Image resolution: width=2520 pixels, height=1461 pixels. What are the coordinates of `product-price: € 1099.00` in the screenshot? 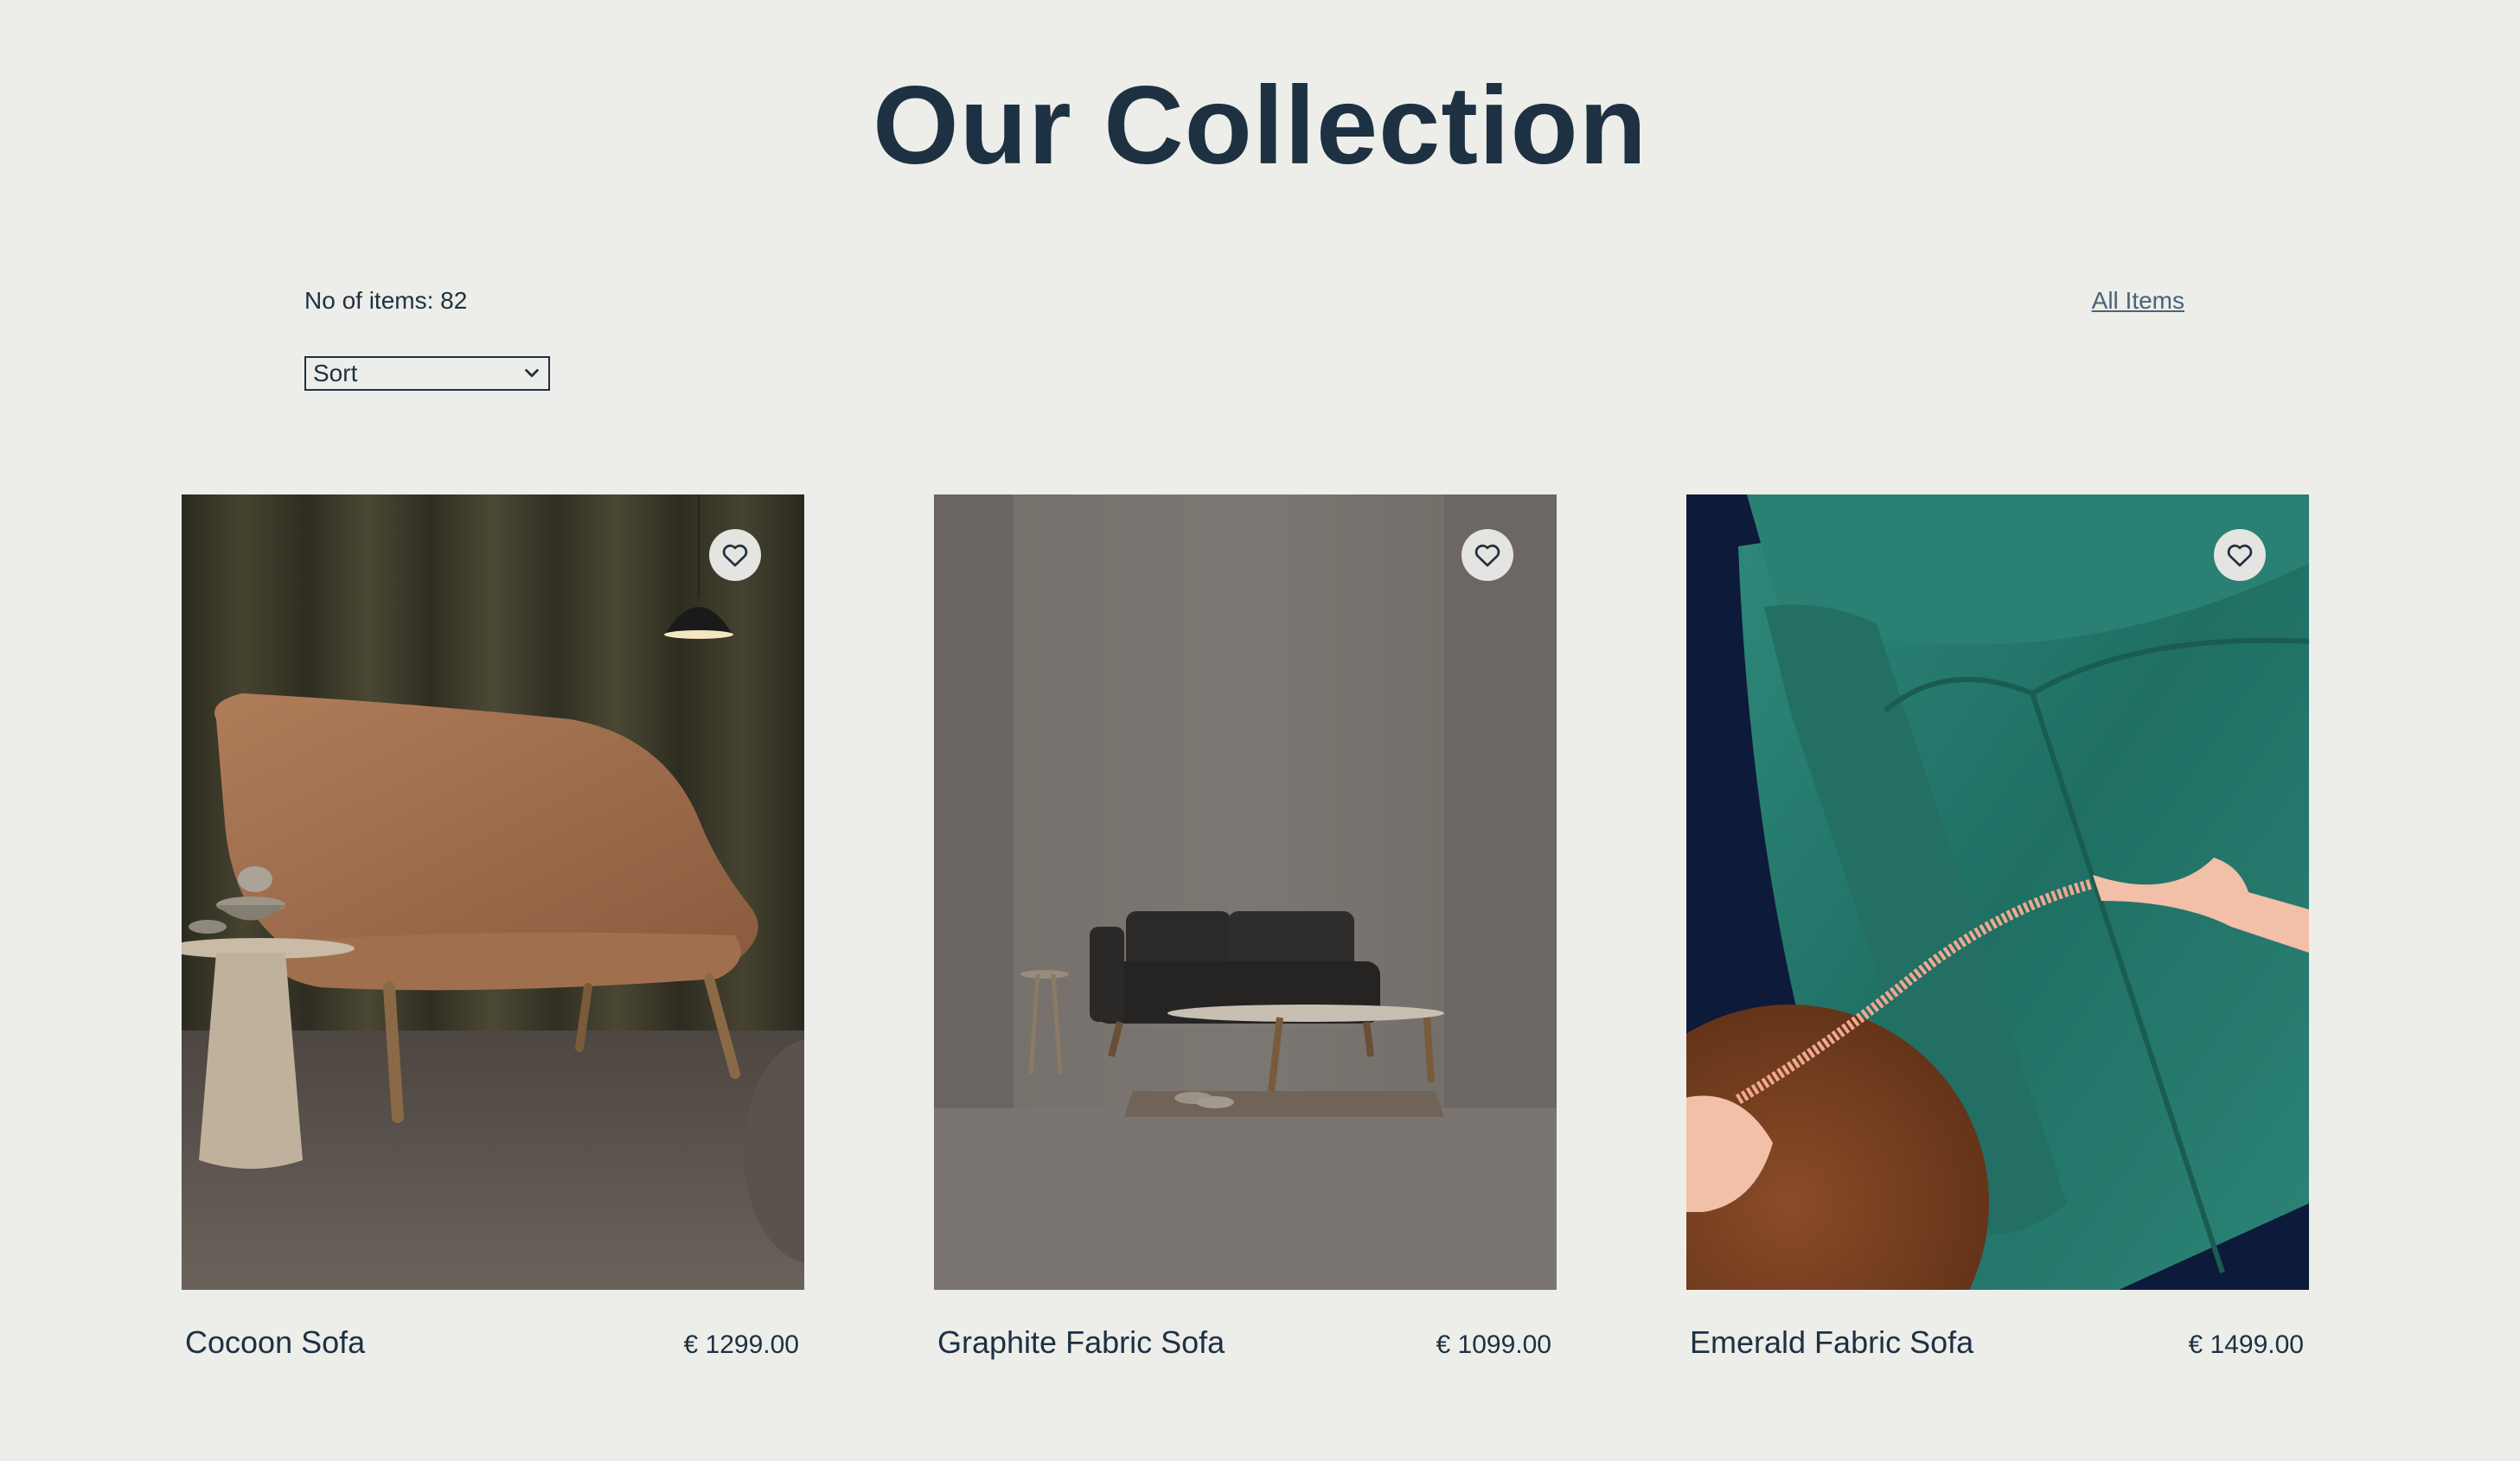 It's located at (1494, 1344).